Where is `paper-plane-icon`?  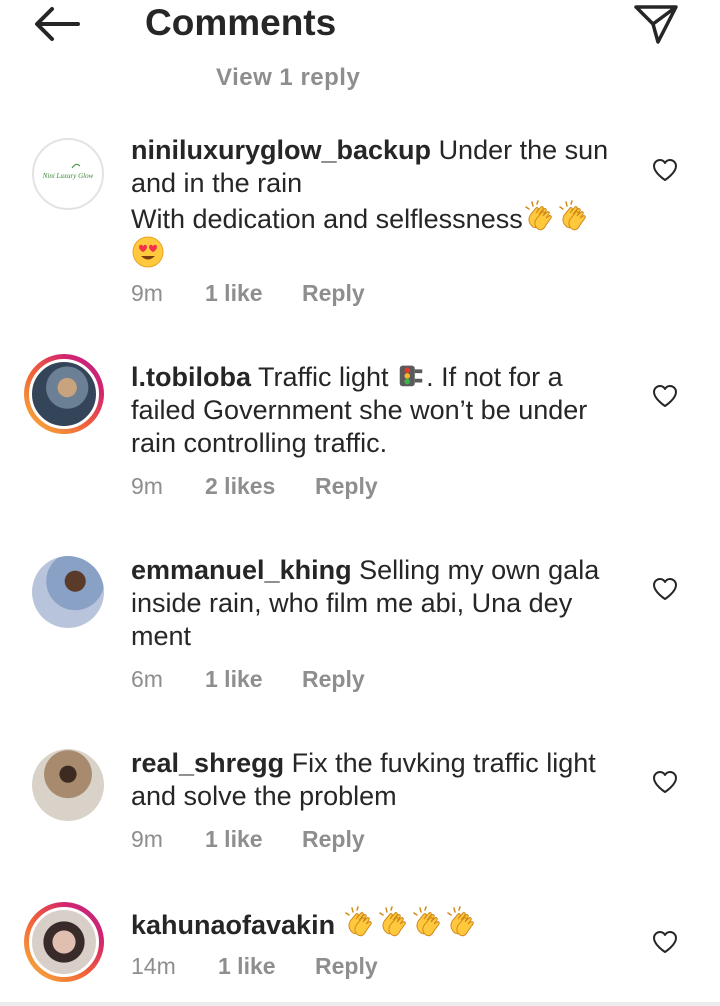 paper-plane-icon is located at coordinates (656, 24).